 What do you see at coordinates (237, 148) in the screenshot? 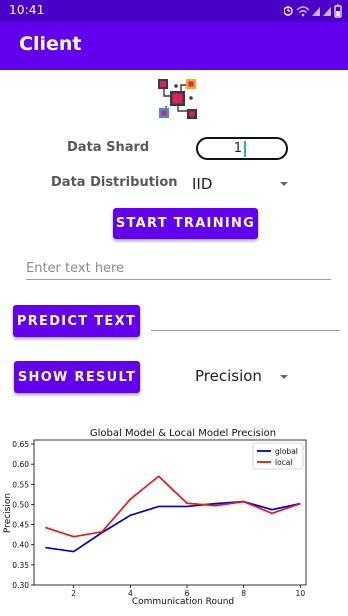
I see `data-shard-value: 1` at bounding box center [237, 148].